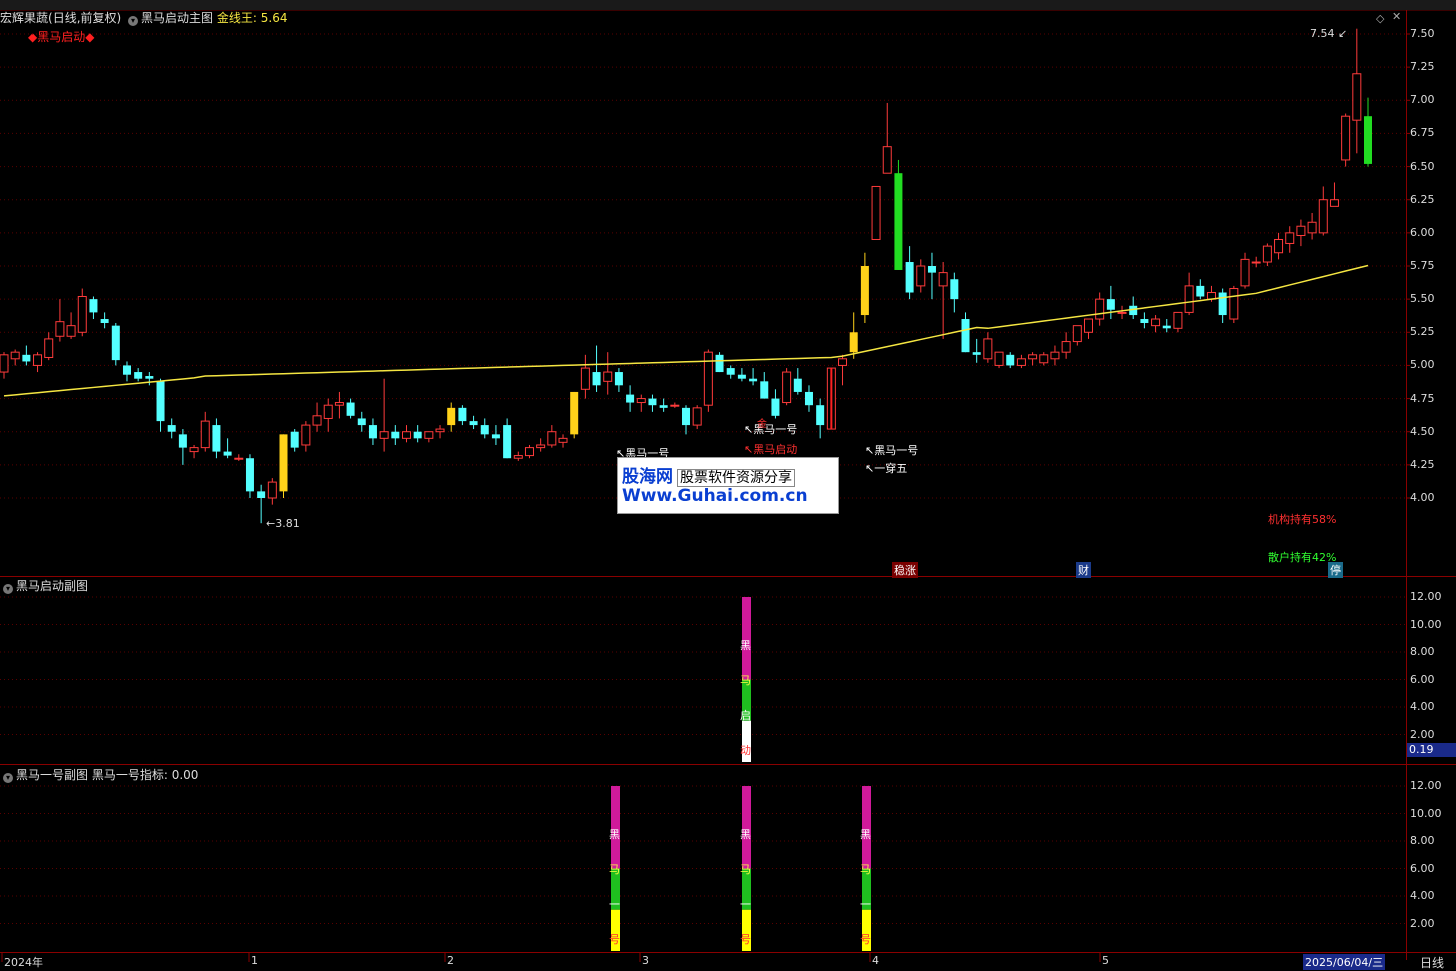  What do you see at coordinates (1302, 519) in the screenshot?
I see `institution-hold: 机构持有58%` at bounding box center [1302, 519].